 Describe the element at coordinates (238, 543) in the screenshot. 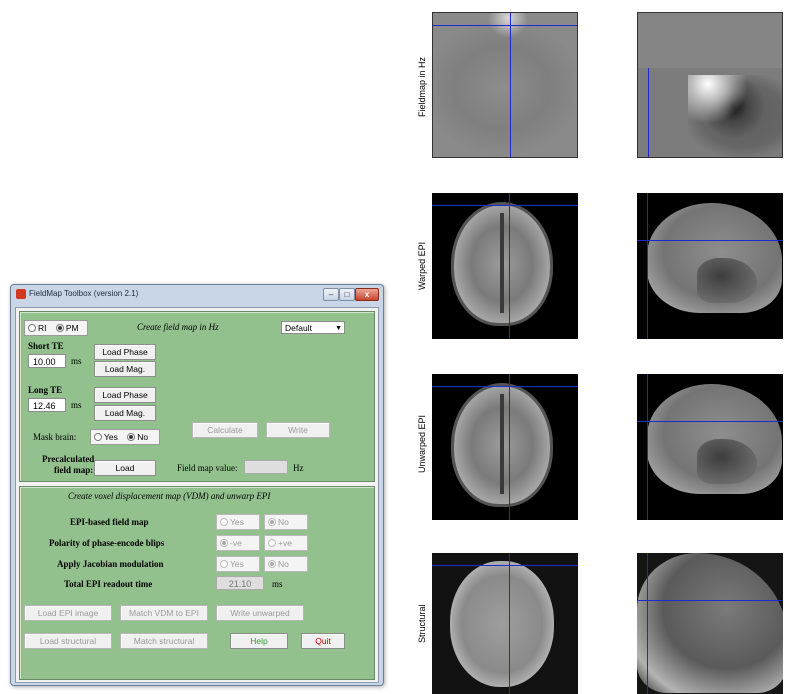

I see `polarity-neg-radio: -ve` at that location.